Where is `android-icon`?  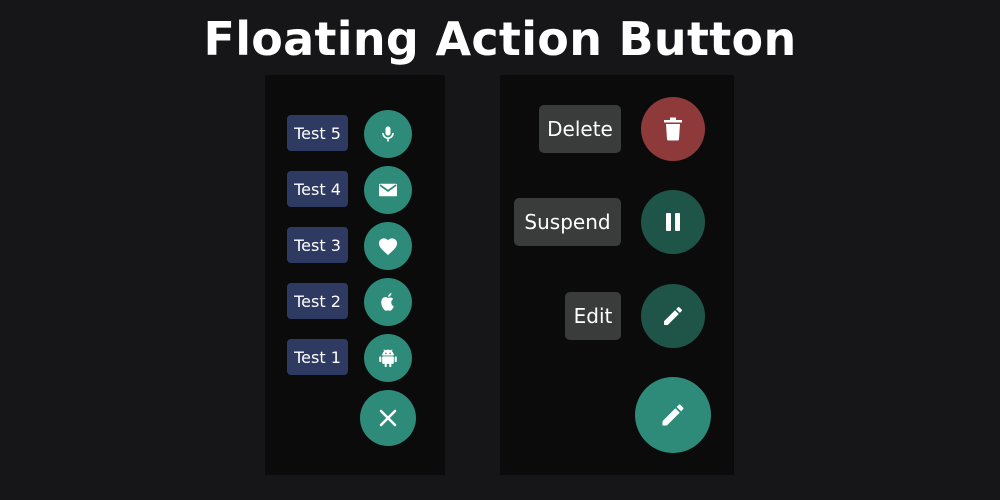
android-icon is located at coordinates (388, 358).